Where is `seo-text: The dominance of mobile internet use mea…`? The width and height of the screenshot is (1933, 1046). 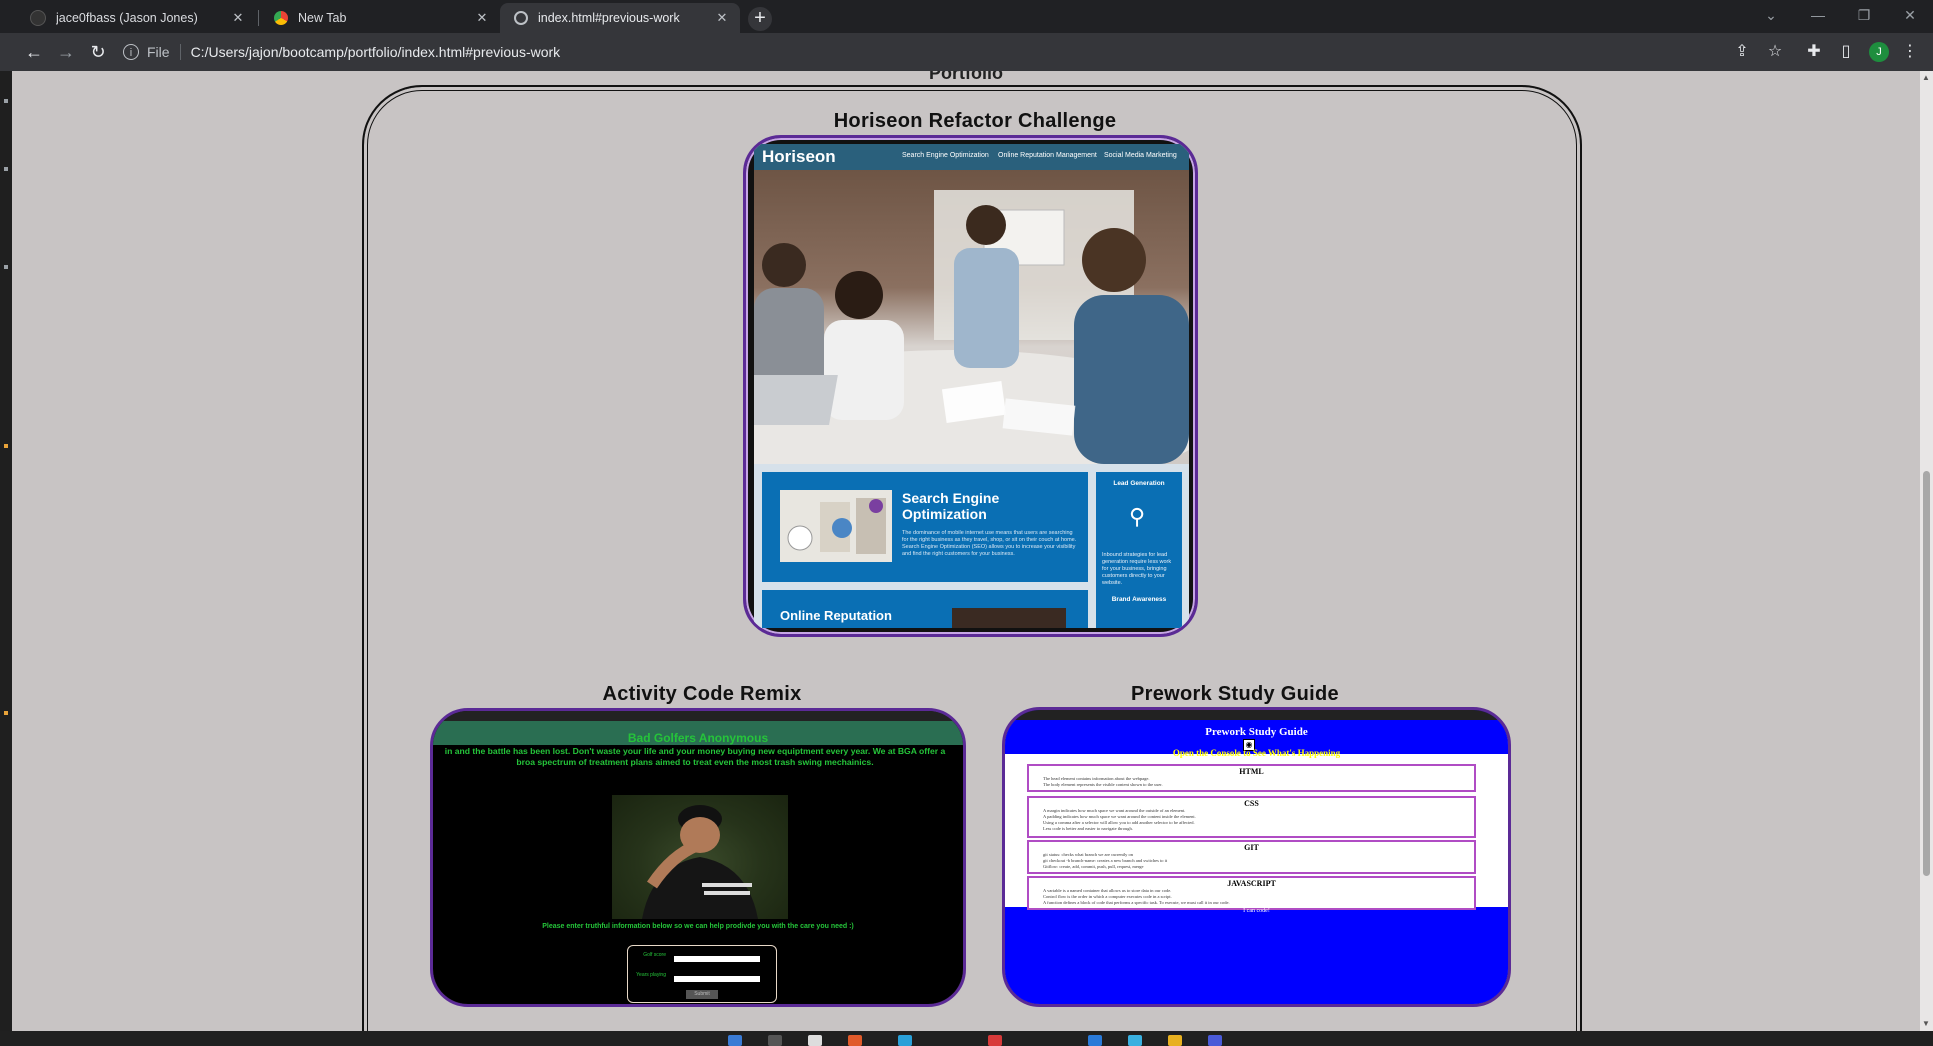
seo-text: The dominance of mobile internet use mea… is located at coordinates (989, 543).